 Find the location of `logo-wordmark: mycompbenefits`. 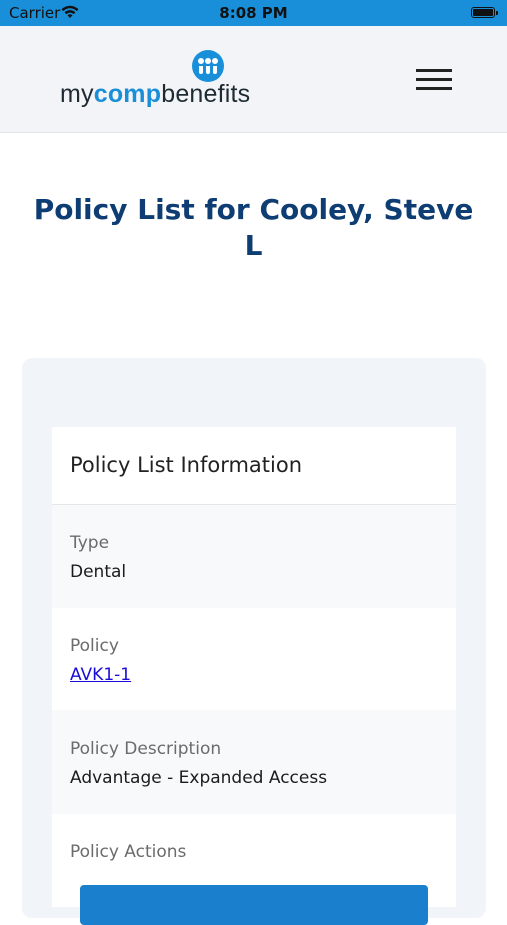

logo-wordmark: mycompbenefits is located at coordinates (155, 94).